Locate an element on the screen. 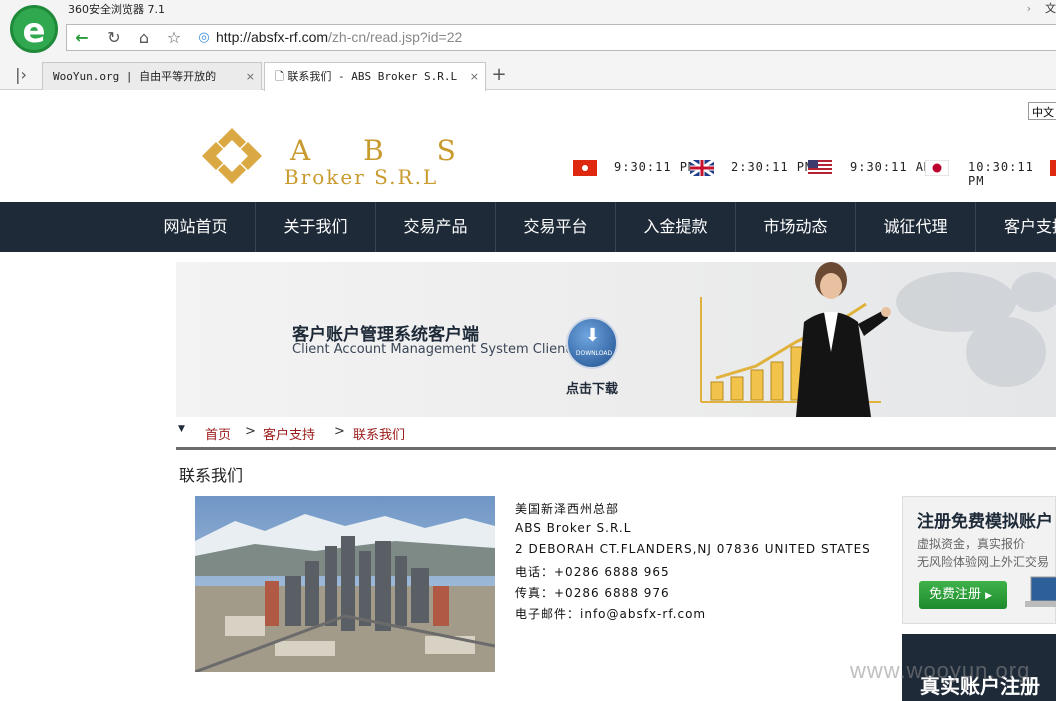  breadcrumb-current: 联系我们 is located at coordinates (379, 435).